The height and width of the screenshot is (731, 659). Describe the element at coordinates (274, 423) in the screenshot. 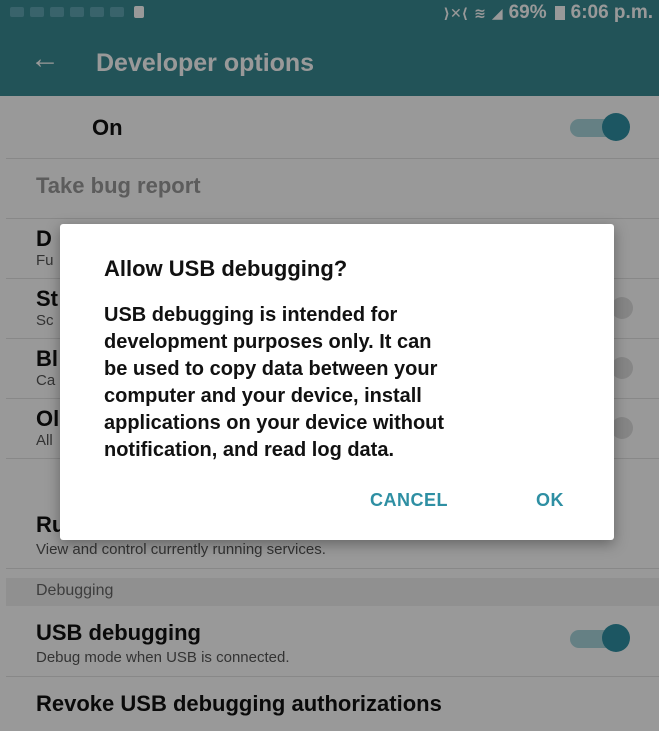

I see `dialog-message-line: applications on your device without` at that location.